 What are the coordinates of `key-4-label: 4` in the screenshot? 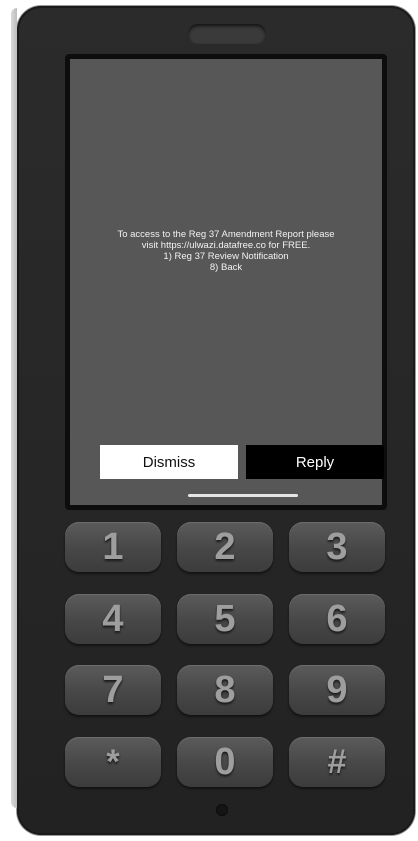 It's located at (113, 618).